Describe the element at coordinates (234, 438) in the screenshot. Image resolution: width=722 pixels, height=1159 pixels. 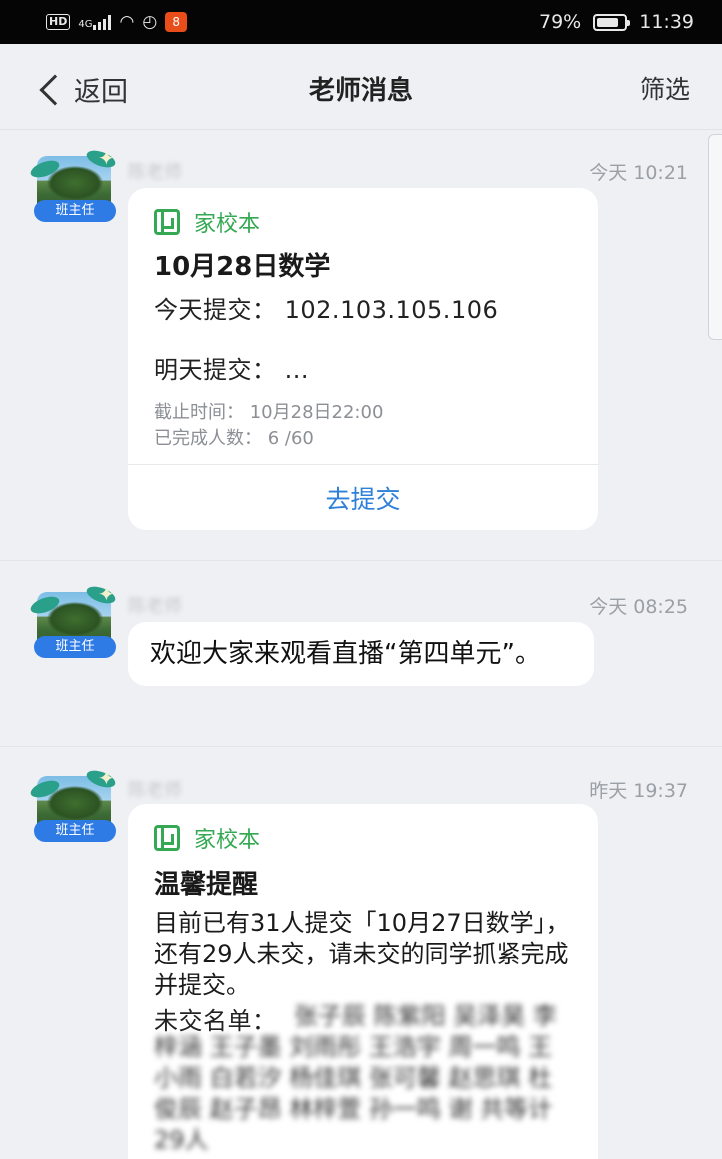
I see `completed-count: 已完成人数： 6 /60` at that location.